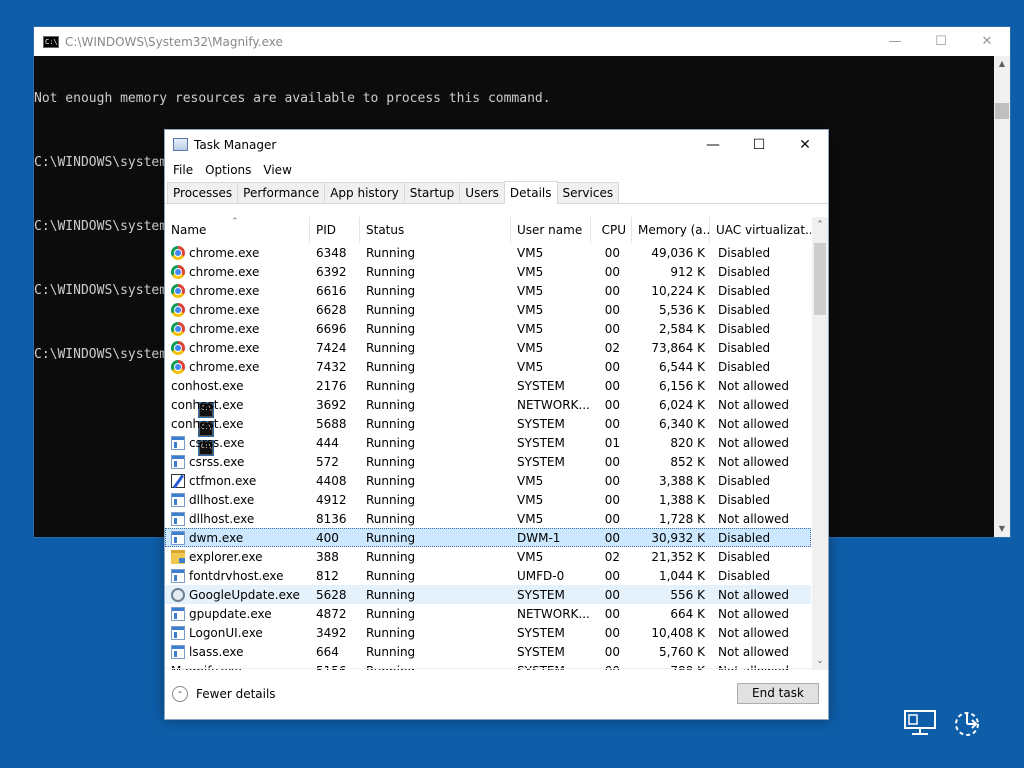 The image size is (1024, 768). What do you see at coordinates (482, 192) in the screenshot?
I see `tab-users: Users` at bounding box center [482, 192].